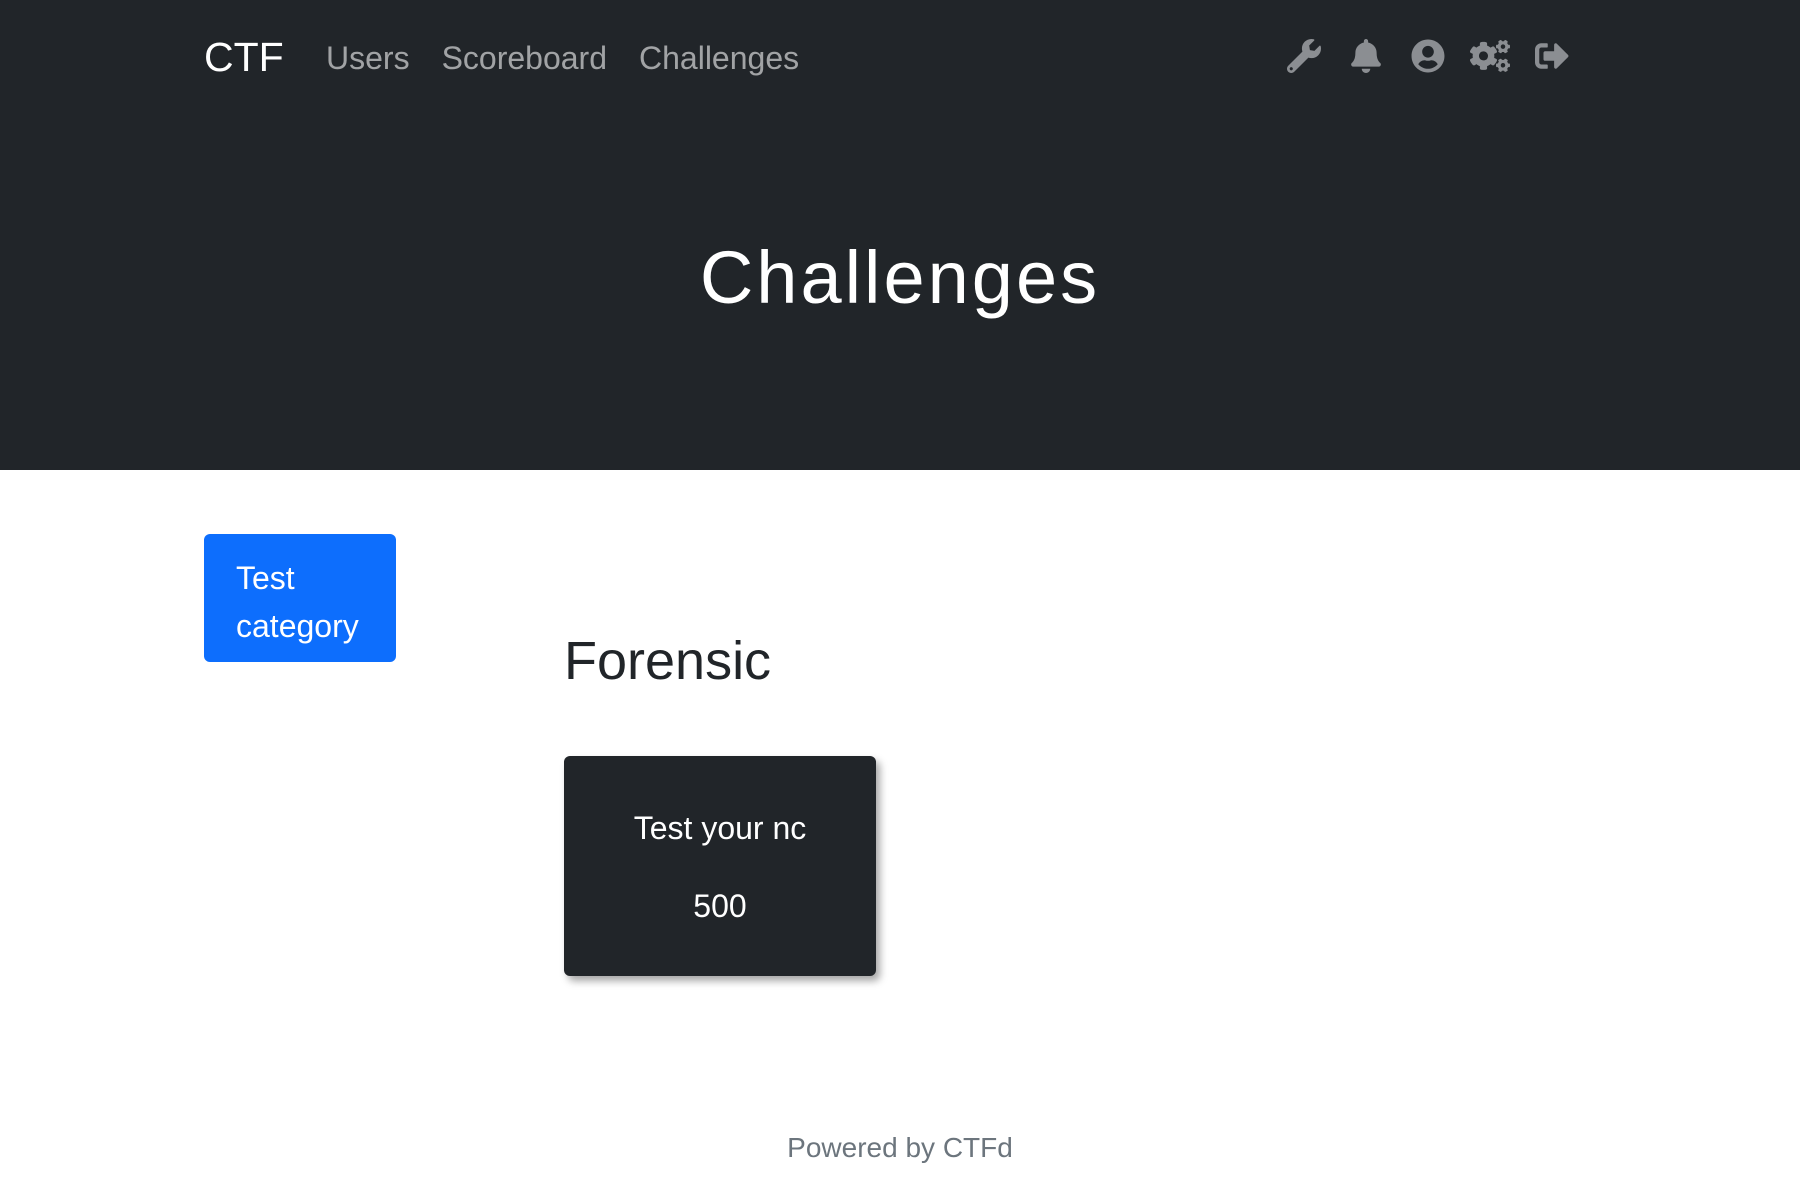  Describe the element at coordinates (1552, 56) in the screenshot. I see `sign-out-icon` at that location.